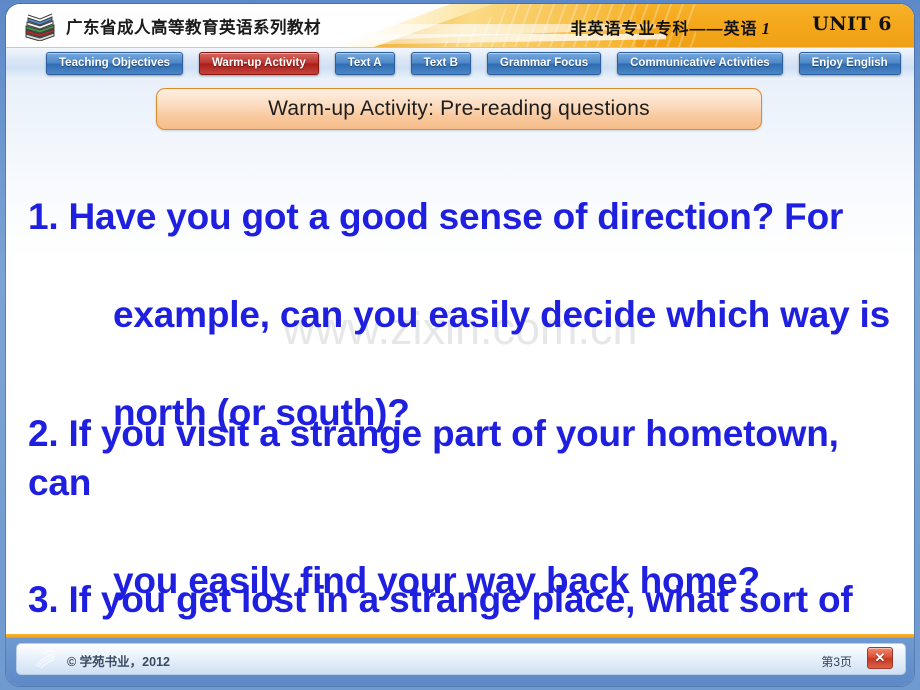 The image size is (920, 690). What do you see at coordinates (461, 659) in the screenshot?
I see `footer-plate: © 学苑书业，2012 第3页 ✕` at bounding box center [461, 659].